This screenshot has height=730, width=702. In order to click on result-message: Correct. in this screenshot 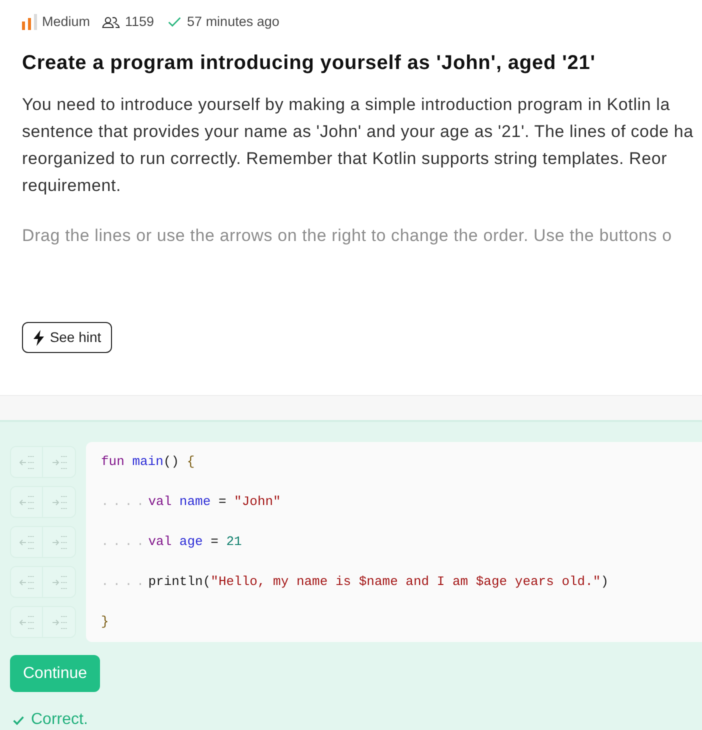, I will do `click(59, 720)`.